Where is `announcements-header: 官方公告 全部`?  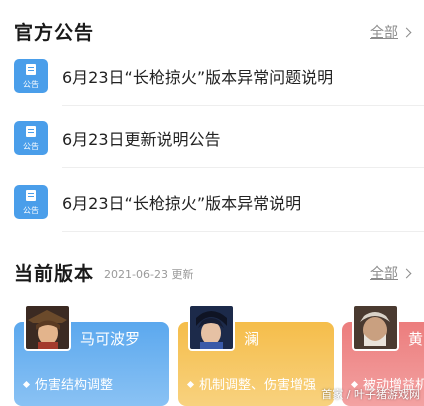
announcements-header: 官方公告 全部 is located at coordinates (213, 31).